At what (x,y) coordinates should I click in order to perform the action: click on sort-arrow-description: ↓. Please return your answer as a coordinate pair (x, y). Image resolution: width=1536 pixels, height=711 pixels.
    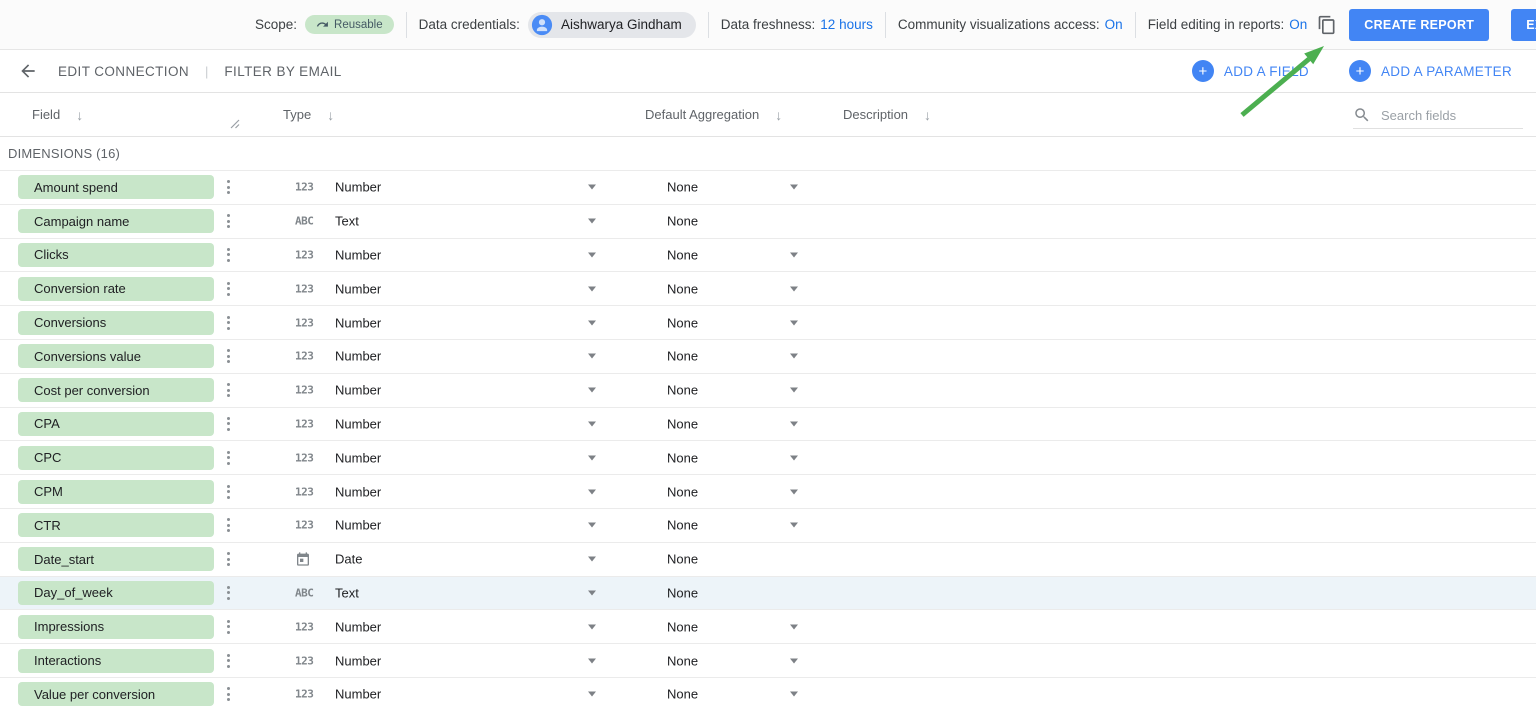
    Looking at the image, I should click on (927, 115).